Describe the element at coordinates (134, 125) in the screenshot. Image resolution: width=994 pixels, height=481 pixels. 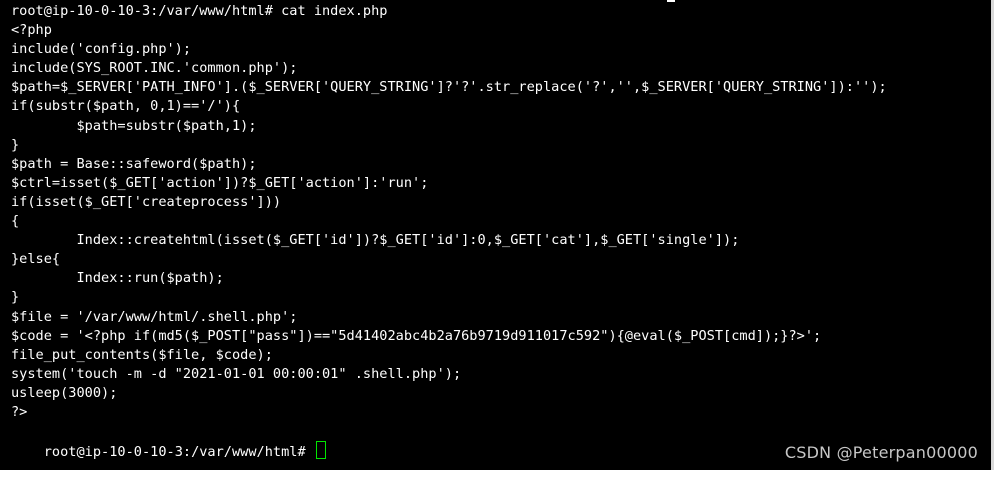
I see `terminal-line: $path=substr($path,1);` at that location.